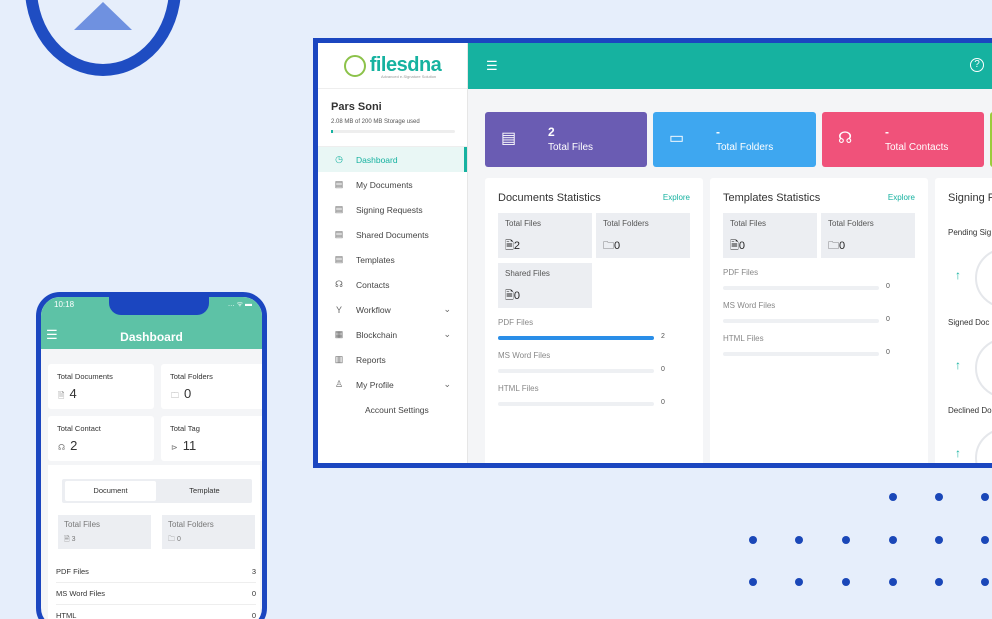 Image resolution: width=992 pixels, height=619 pixels. I want to click on profile-icon: ♙, so click(339, 384).